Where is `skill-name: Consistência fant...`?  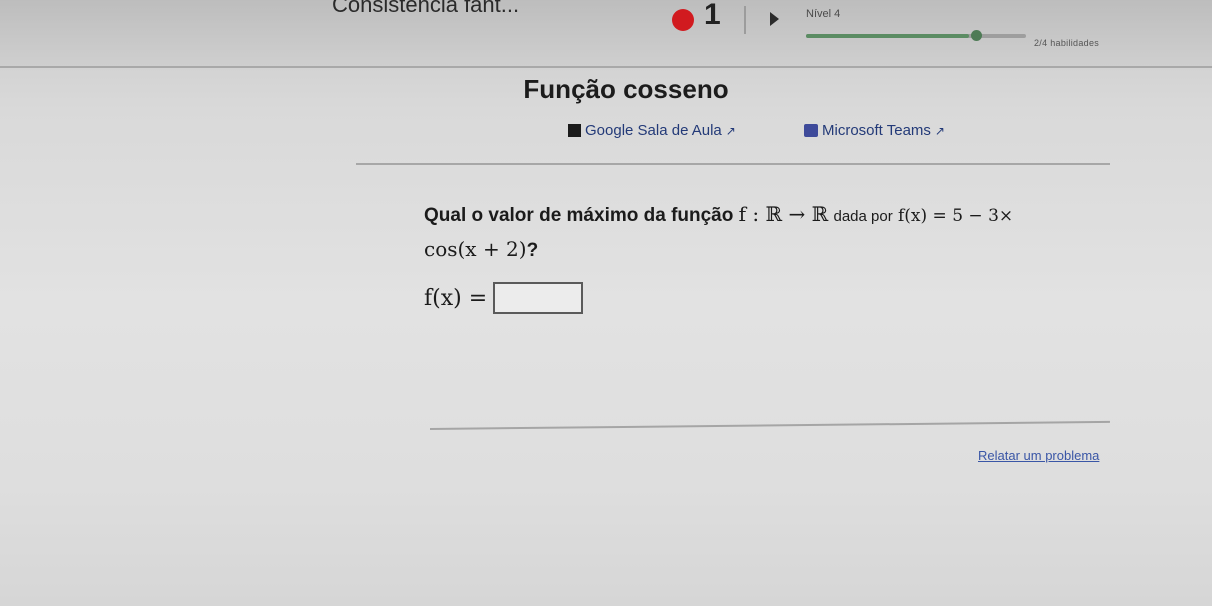
skill-name: Consistência fant... is located at coordinates (425, 9).